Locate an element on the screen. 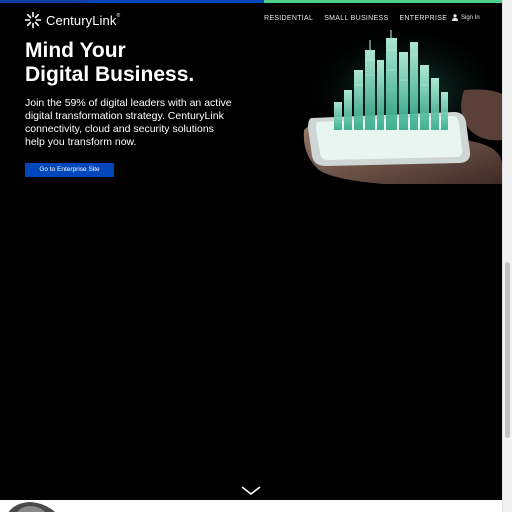  subcopy-line-4: help you transform now. is located at coordinates (81, 142).